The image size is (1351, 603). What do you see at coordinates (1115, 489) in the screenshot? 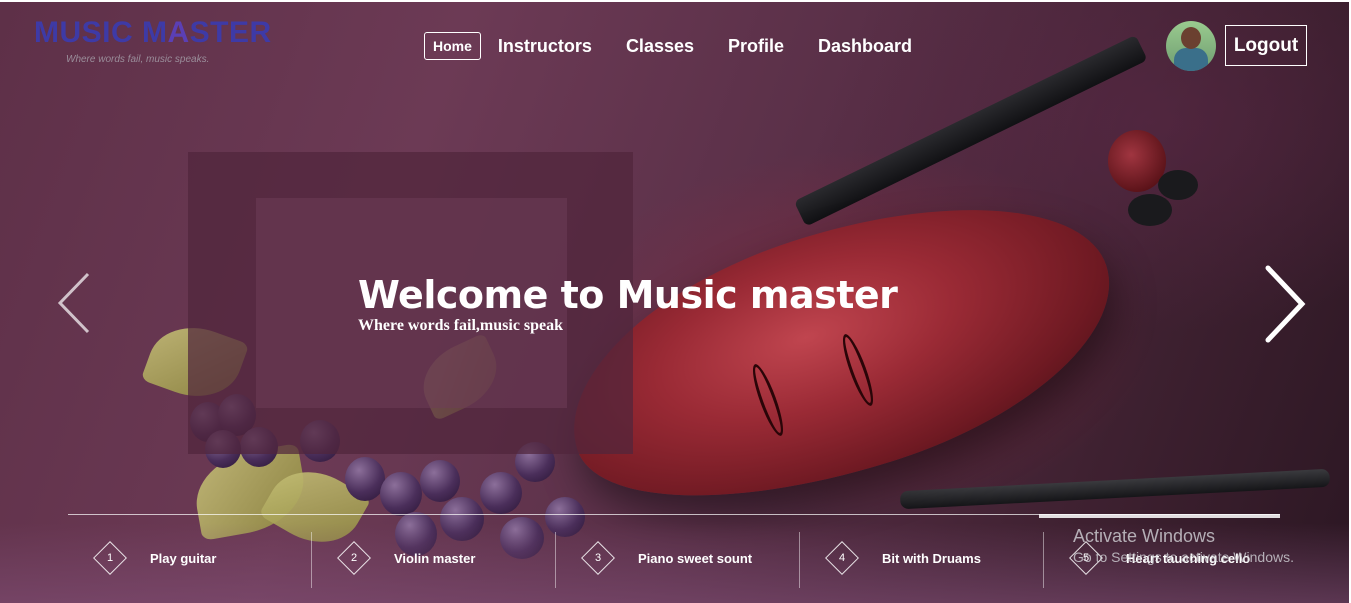
I see `violin-bow-image` at bounding box center [1115, 489].